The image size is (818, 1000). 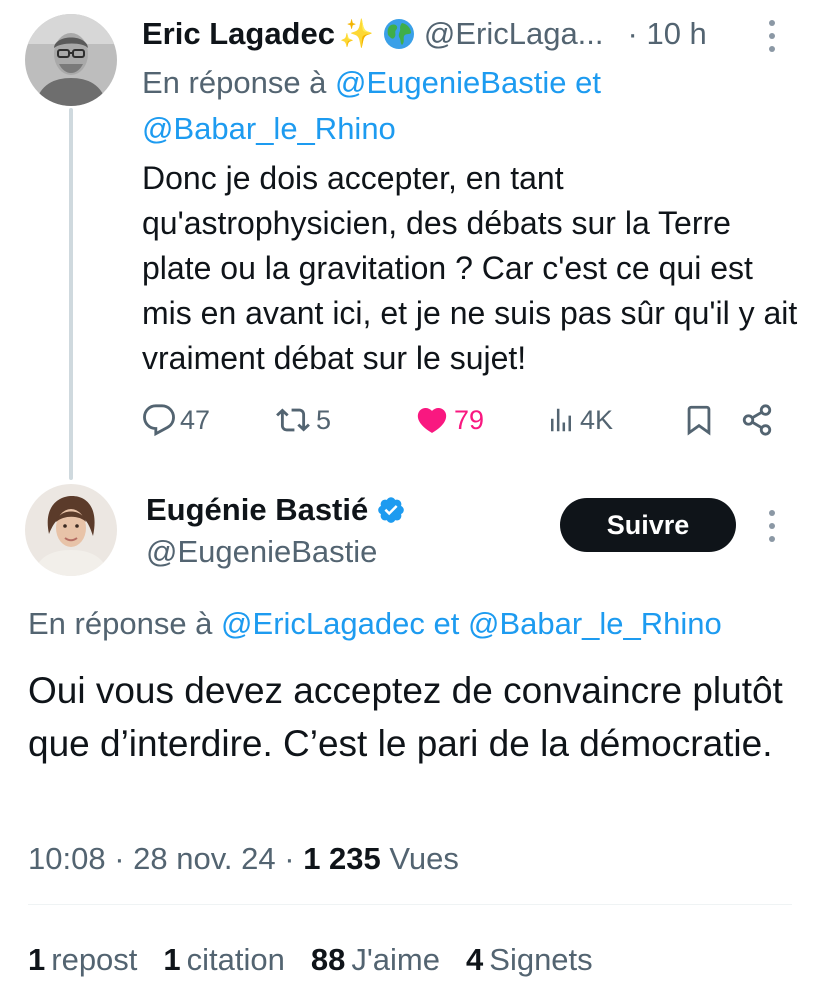 I want to click on share-button, so click(x=757, y=420).